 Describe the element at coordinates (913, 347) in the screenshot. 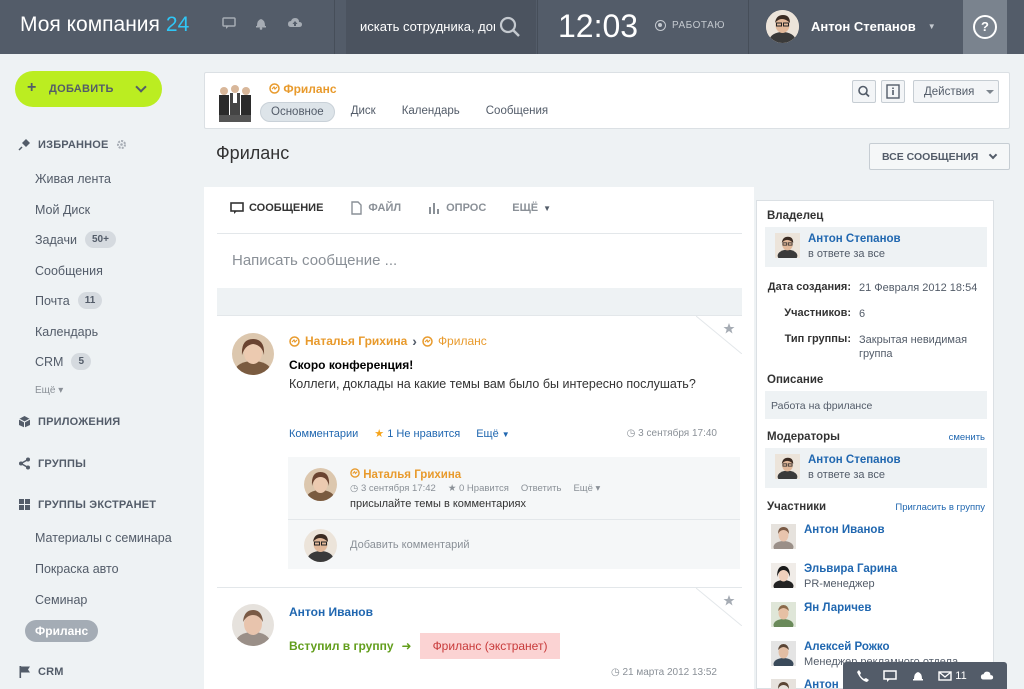

I see `group-type-value: Закрытая невидимая группа` at that location.